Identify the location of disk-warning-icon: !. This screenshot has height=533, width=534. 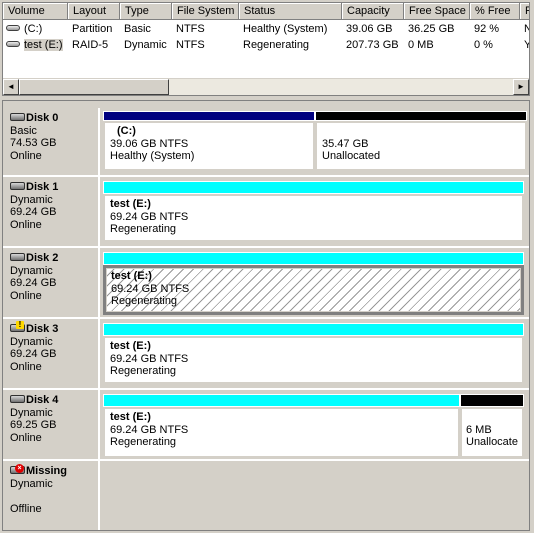
(17, 326).